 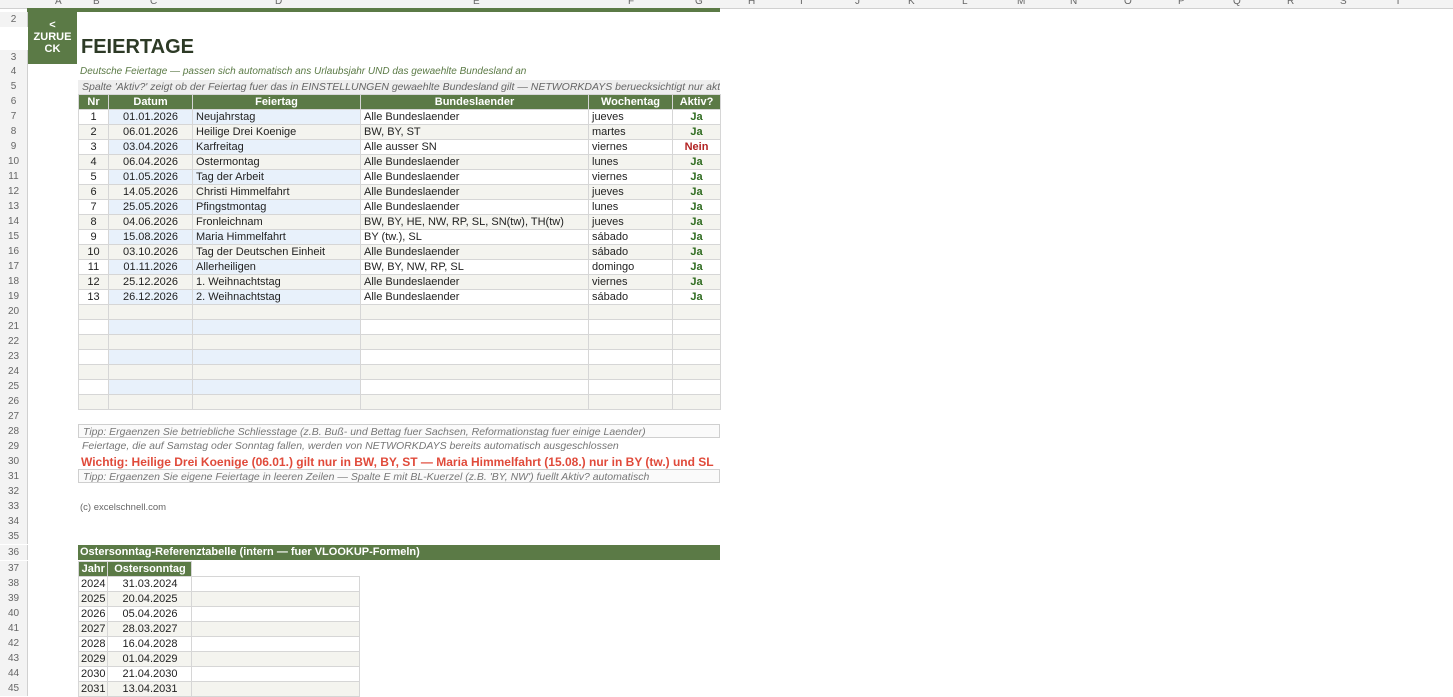 What do you see at coordinates (1343, 3) in the screenshot?
I see `column-letter: S` at bounding box center [1343, 3].